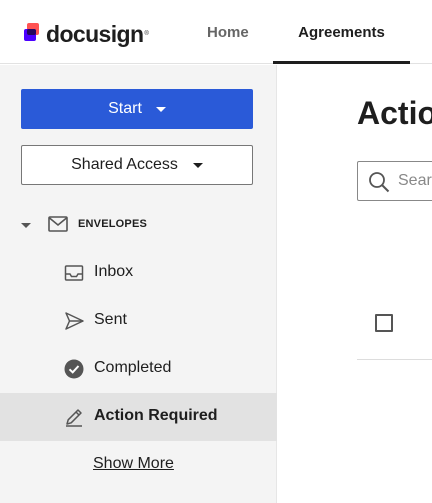 This screenshot has height=503, width=432. Describe the element at coordinates (74, 417) in the screenshot. I see `pen-icon` at that location.